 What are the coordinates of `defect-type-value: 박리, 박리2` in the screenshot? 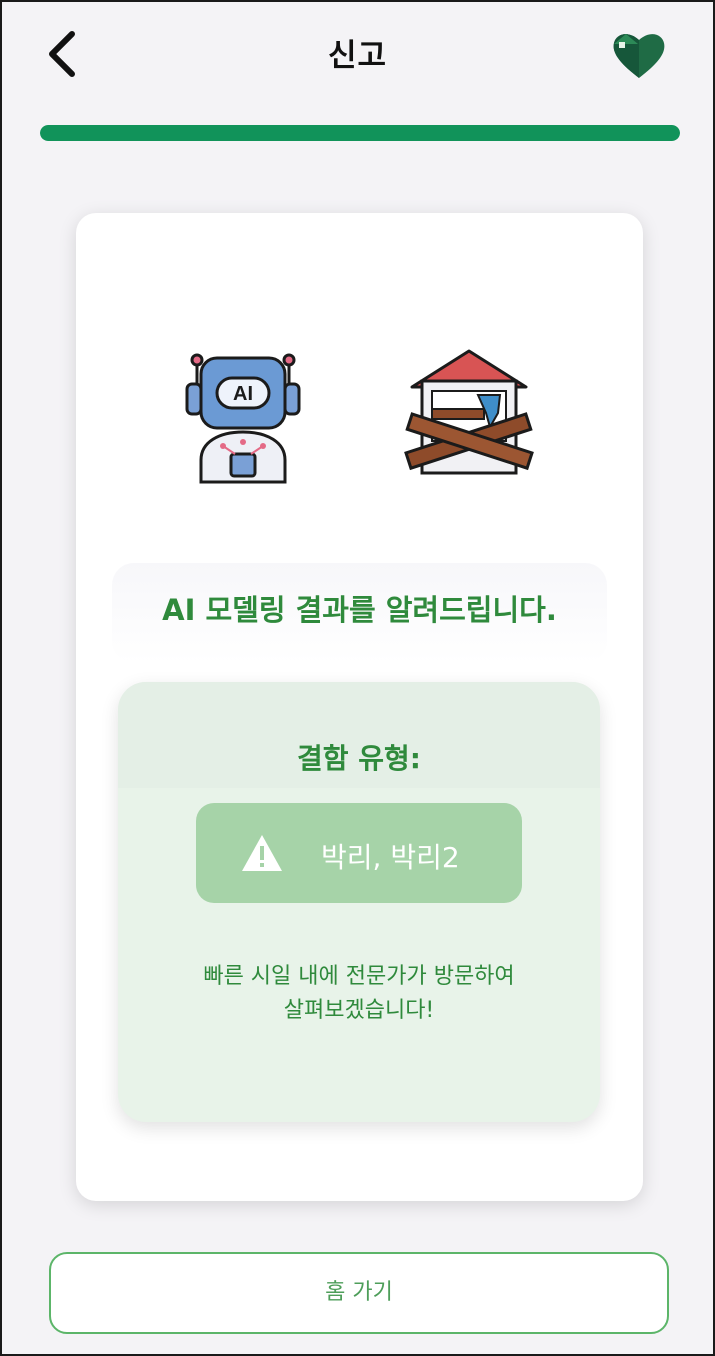 It's located at (390, 857).